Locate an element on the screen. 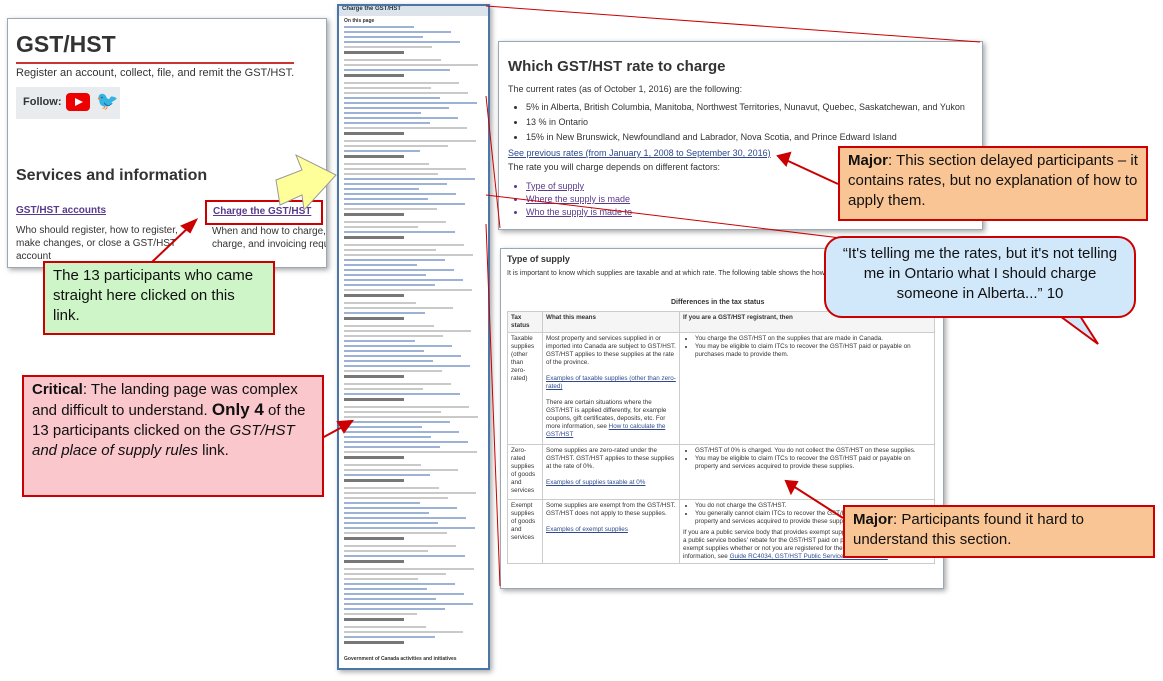  arrow-to-charge-link is located at coordinates (171, 244).